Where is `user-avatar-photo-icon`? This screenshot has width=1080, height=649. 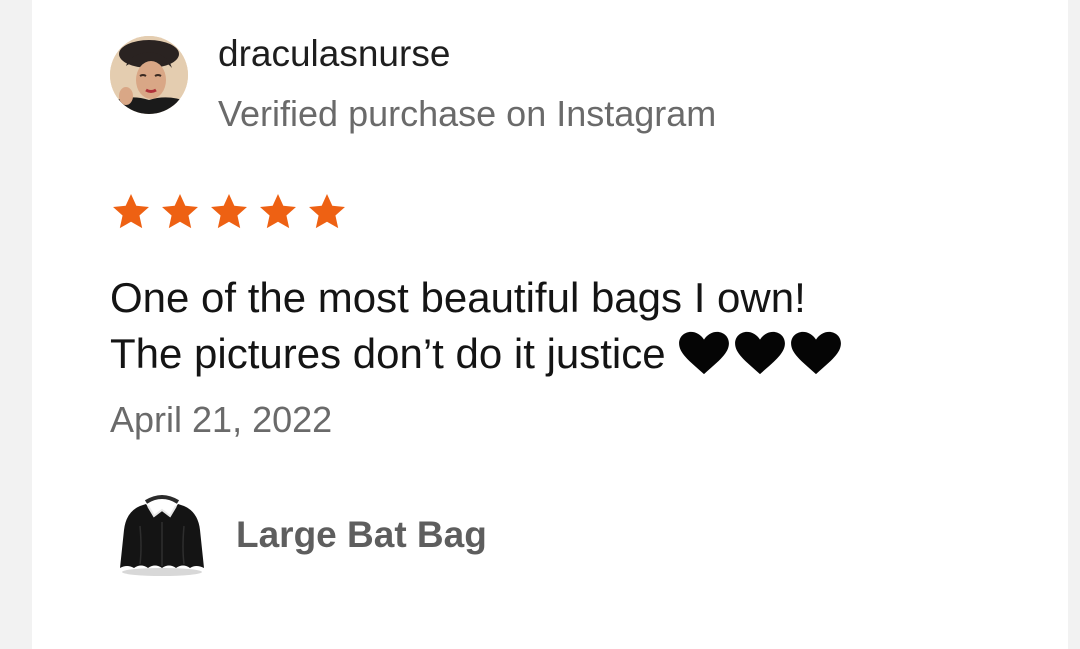 user-avatar-photo-icon is located at coordinates (149, 75).